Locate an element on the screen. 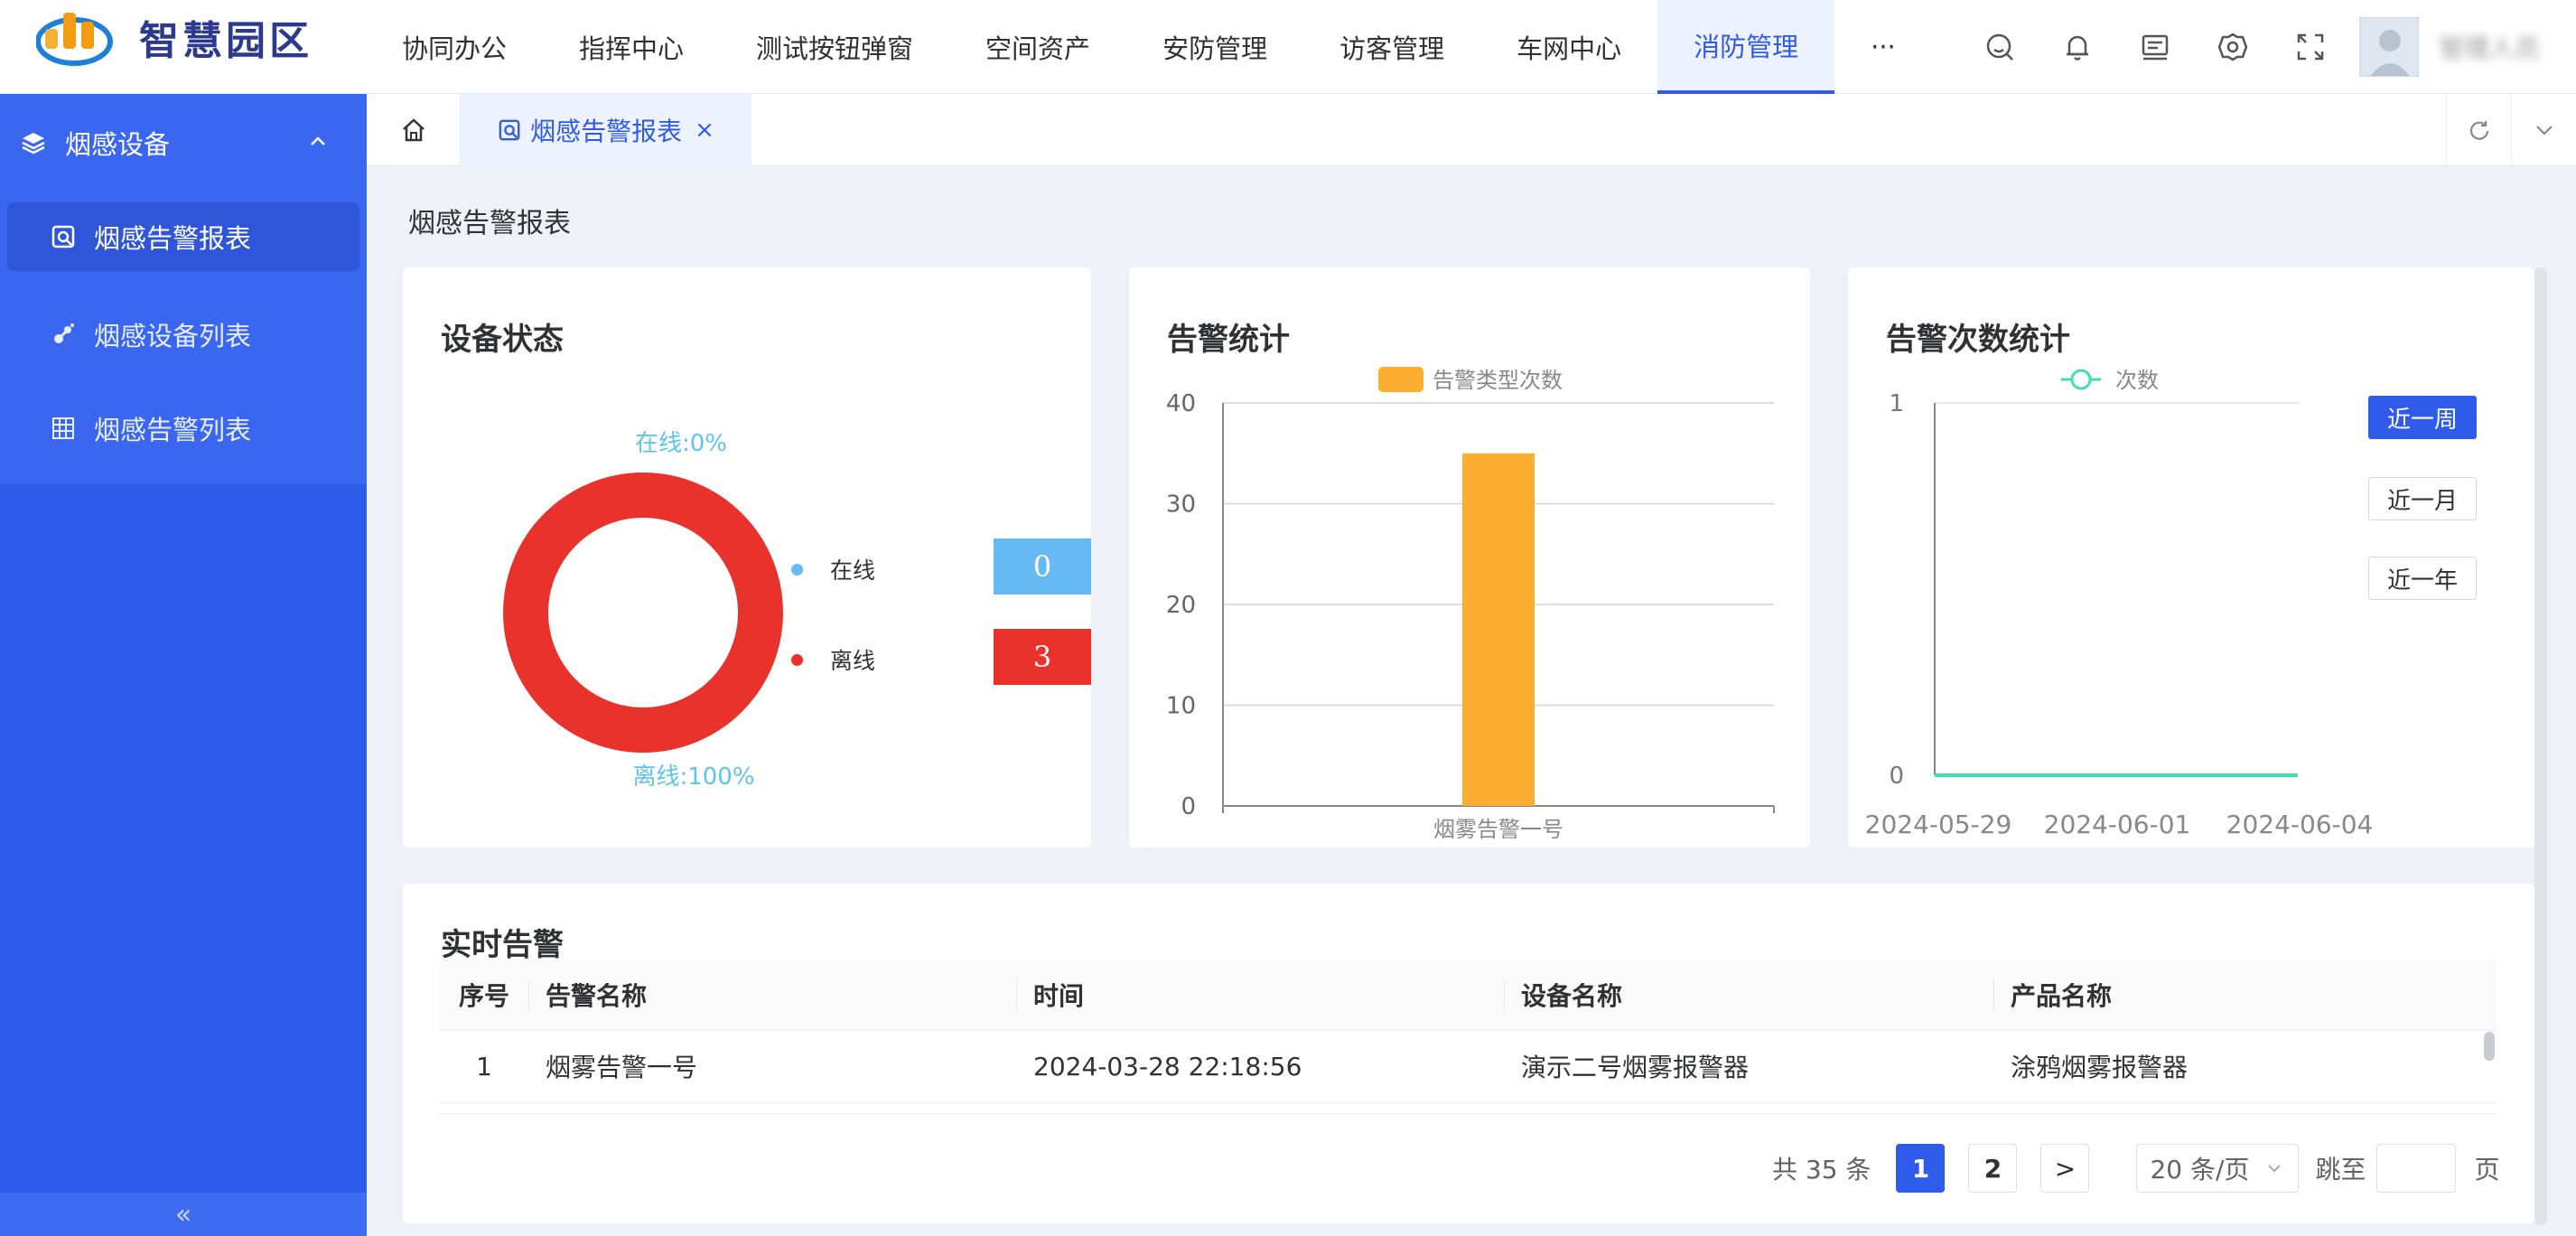 This screenshot has height=1236, width=2576. grid-icon is located at coordinates (63, 428).